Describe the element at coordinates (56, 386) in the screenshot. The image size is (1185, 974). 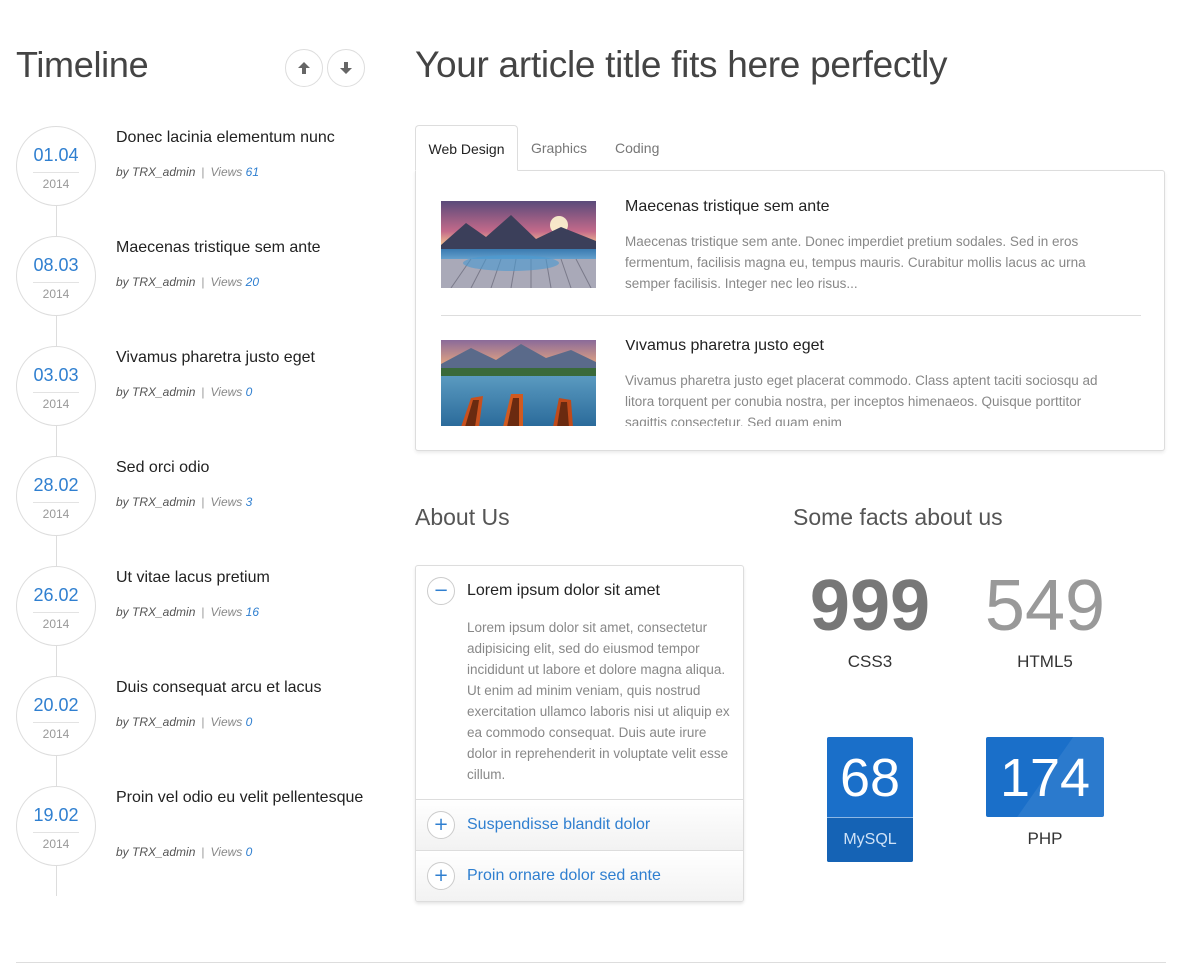
I see `date-circle: 03.03 2014` at that location.